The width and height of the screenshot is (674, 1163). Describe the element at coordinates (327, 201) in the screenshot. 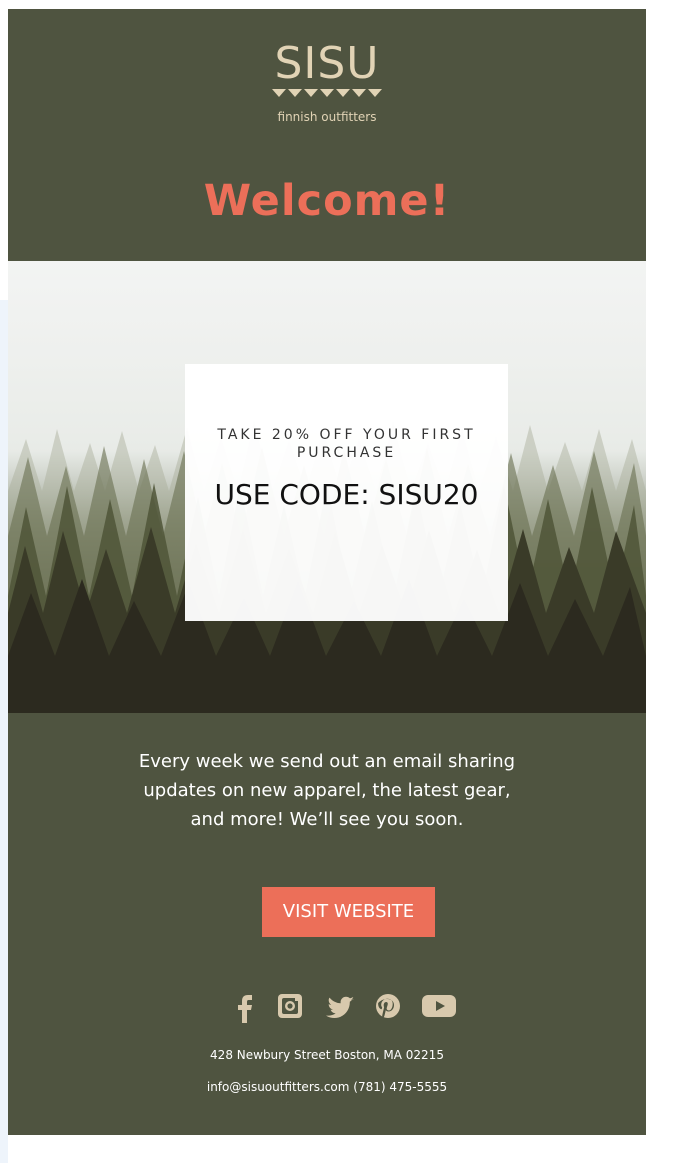

I see `welcome-heading: Welcome!` at that location.